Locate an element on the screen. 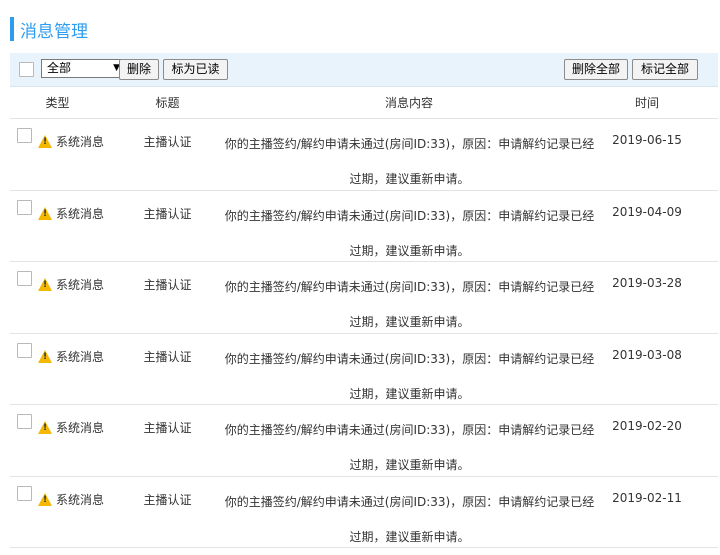 The width and height of the screenshot is (720, 555). title-accent-bar is located at coordinates (12, 29).